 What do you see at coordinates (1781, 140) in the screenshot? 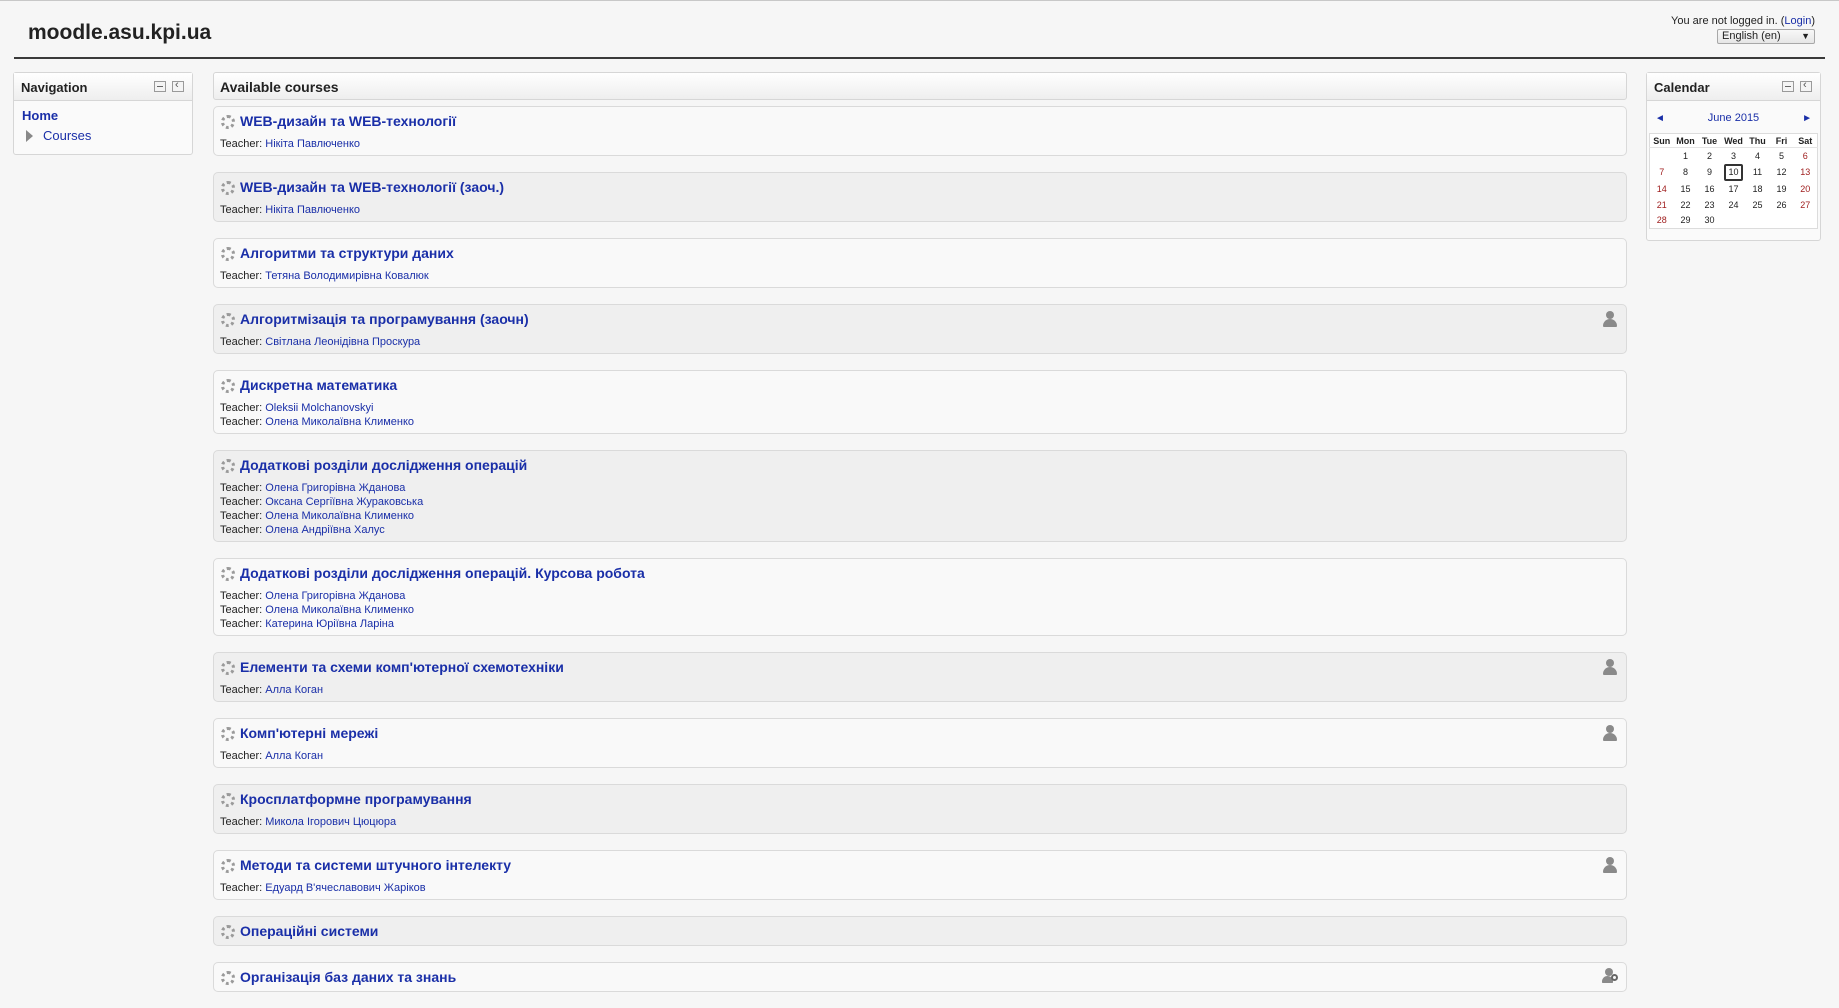
I see `calendar-day-header: Fri` at bounding box center [1781, 140].